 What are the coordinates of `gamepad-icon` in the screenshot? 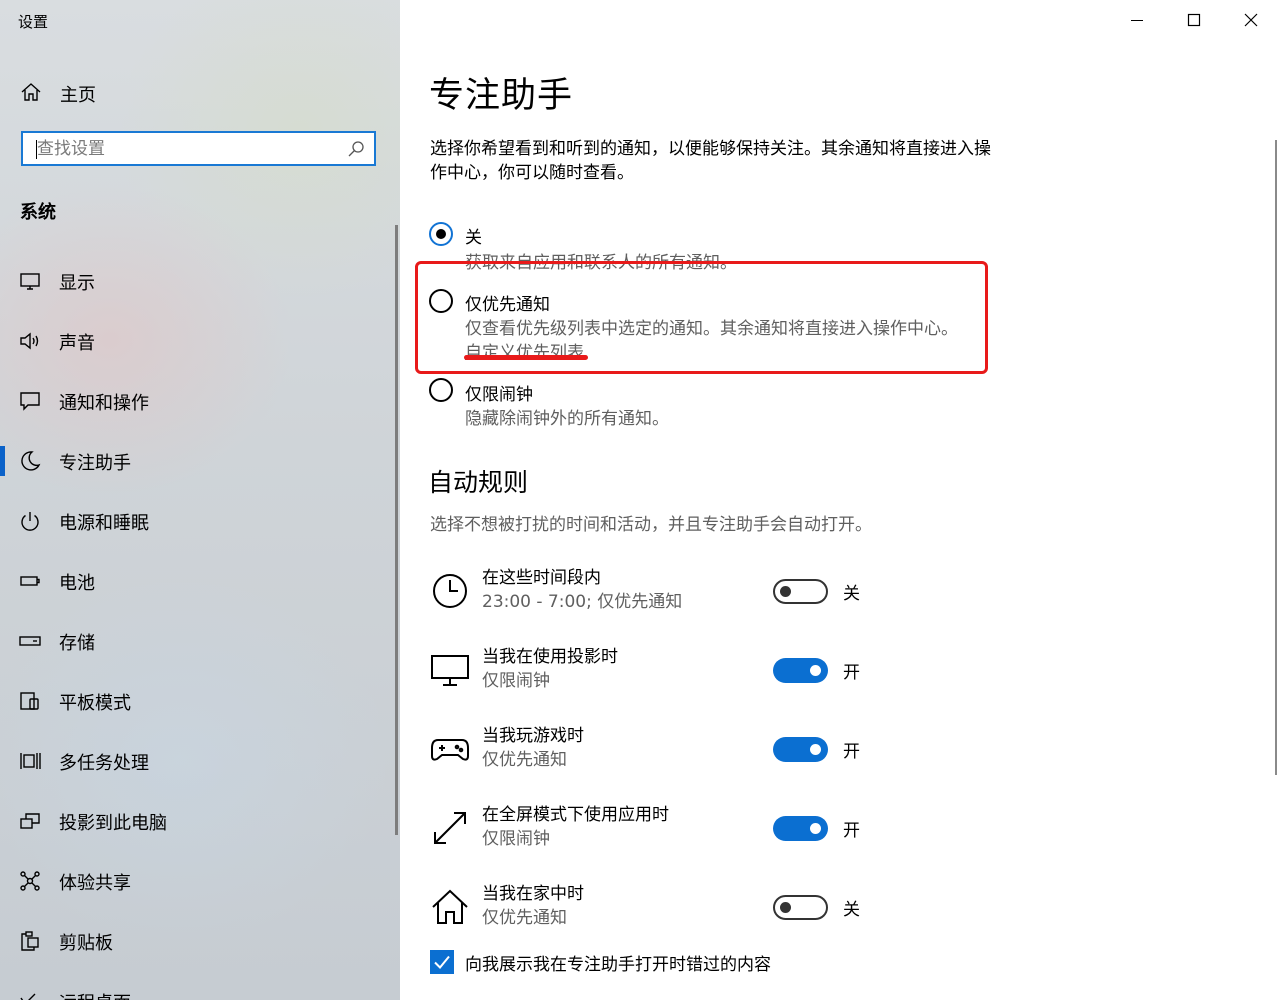 It's located at (450, 750).